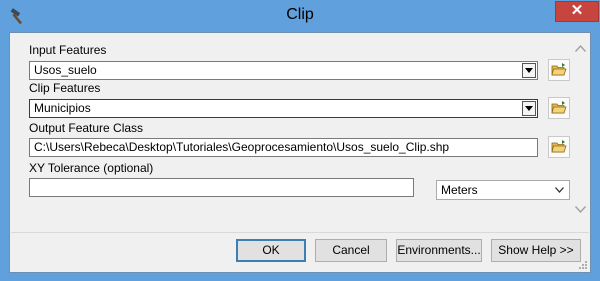 This screenshot has height=281, width=600. Describe the element at coordinates (86, 128) in the screenshot. I see `output-feature-class-label: Output Feature Class` at that location.